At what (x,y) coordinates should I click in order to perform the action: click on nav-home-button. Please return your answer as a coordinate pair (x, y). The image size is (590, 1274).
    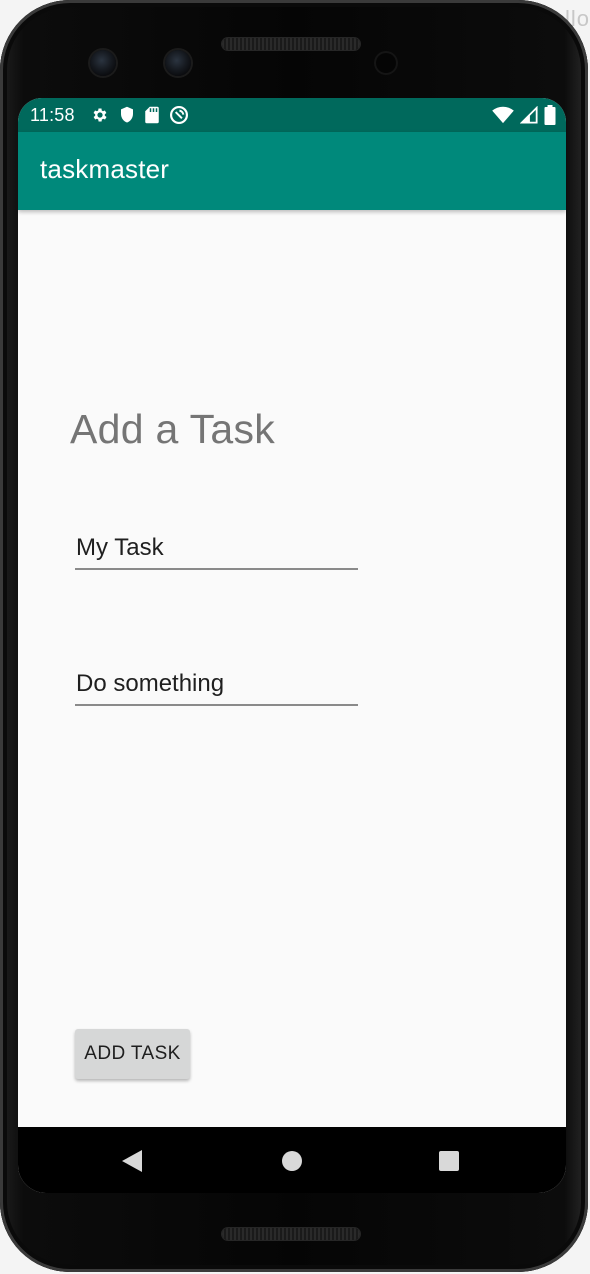
    Looking at the image, I should click on (292, 1161).